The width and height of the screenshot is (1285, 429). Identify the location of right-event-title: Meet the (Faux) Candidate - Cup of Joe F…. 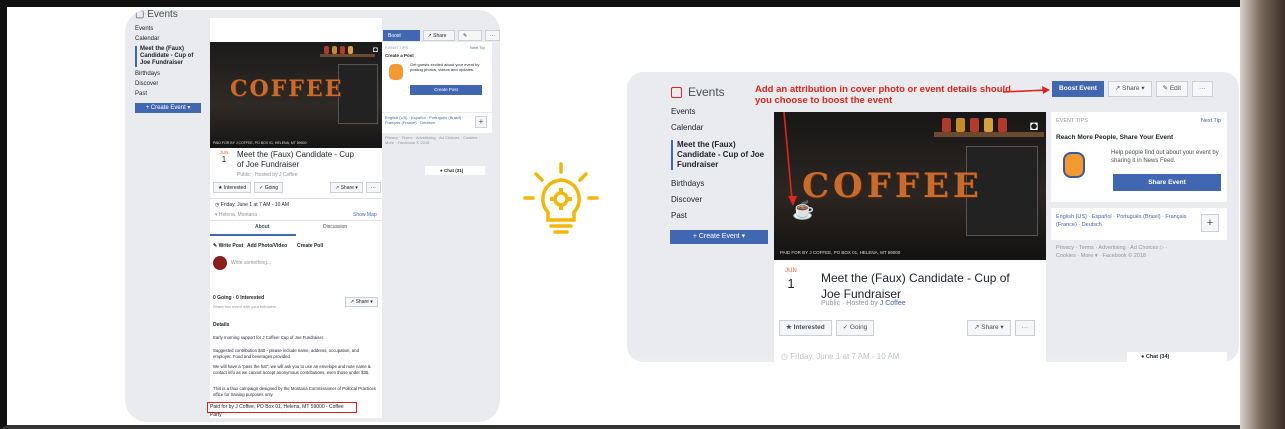
(915, 286).